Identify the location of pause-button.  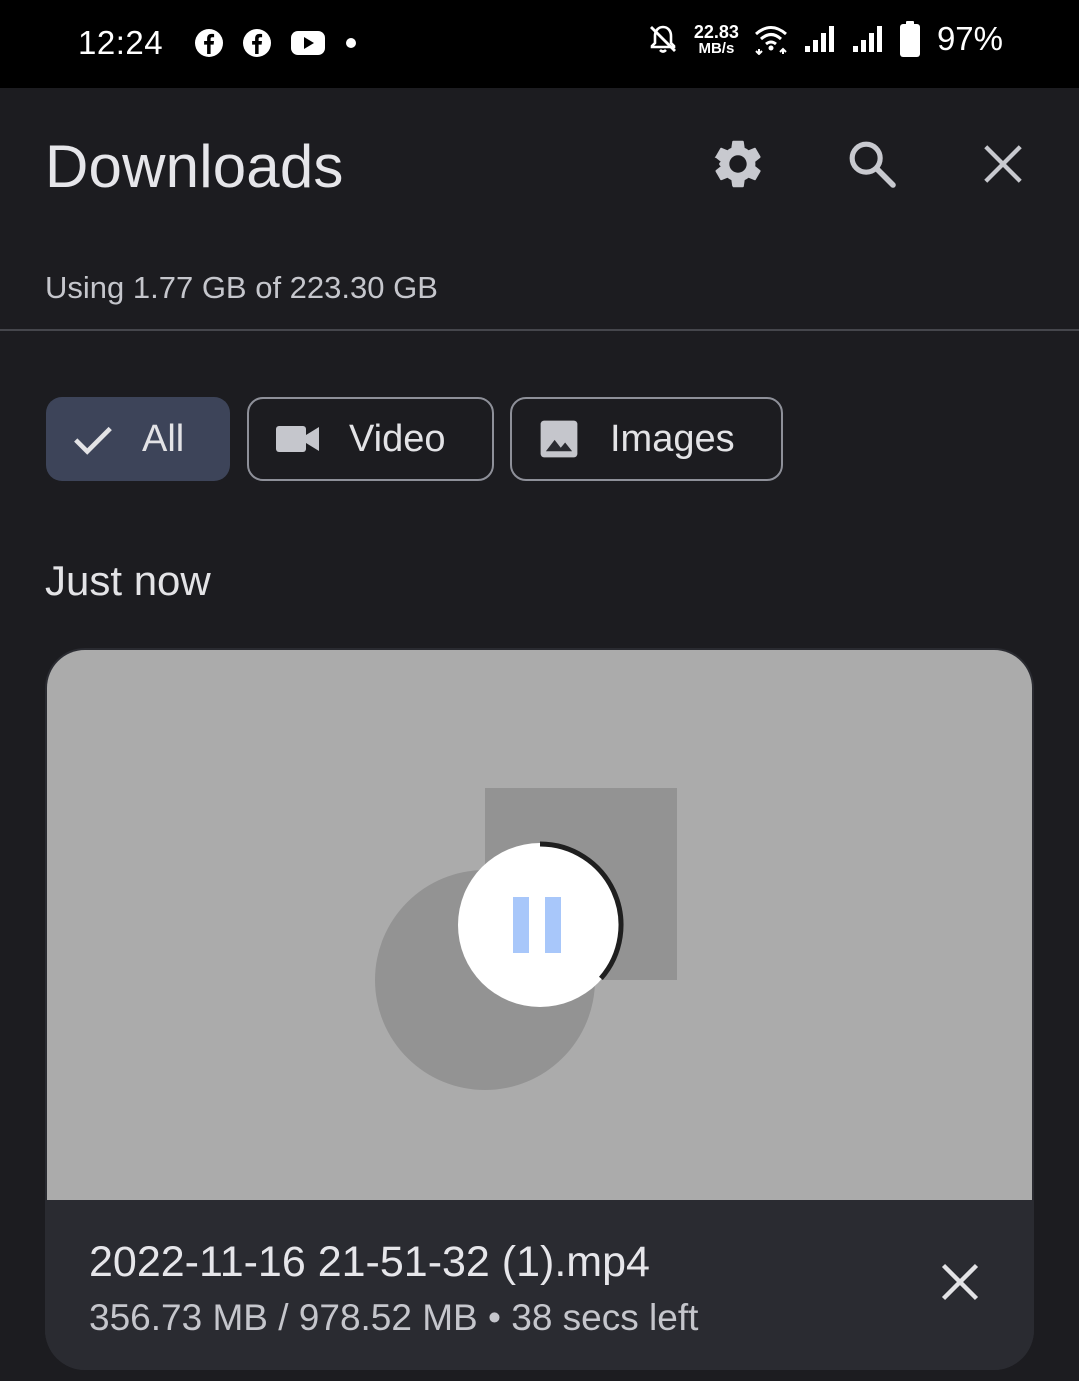
(540, 925).